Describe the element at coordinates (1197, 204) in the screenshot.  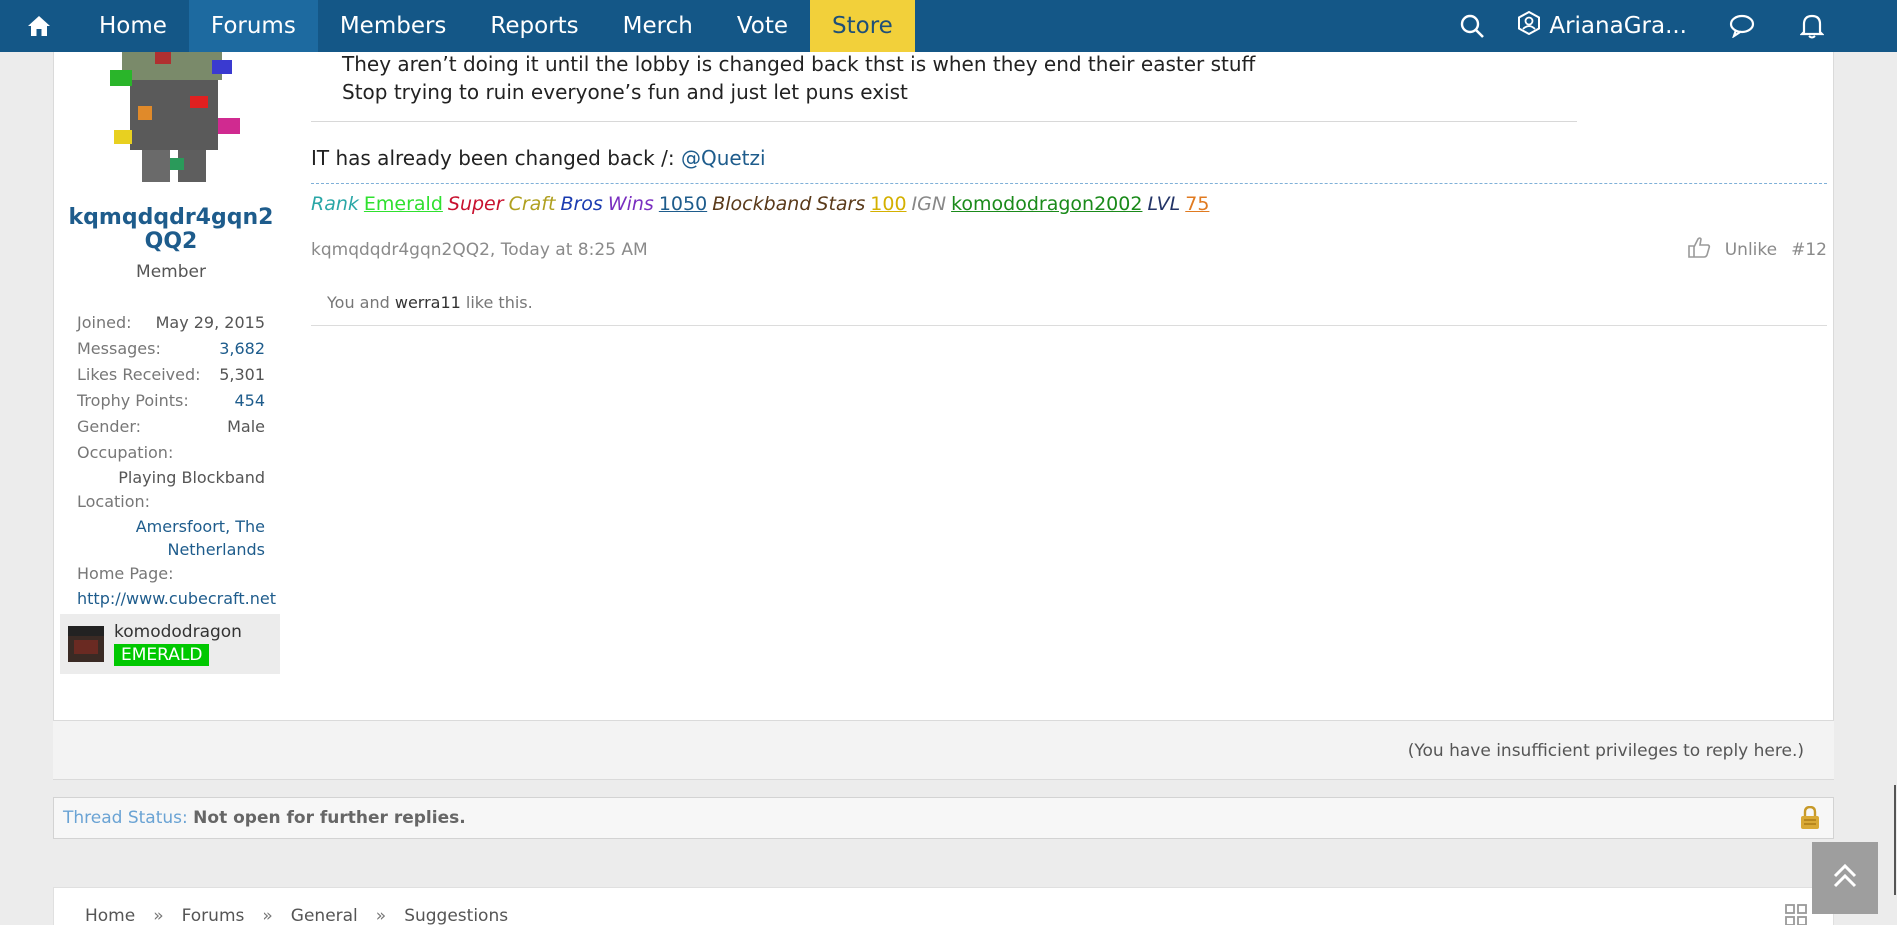
I see `signature-link: 75` at that location.